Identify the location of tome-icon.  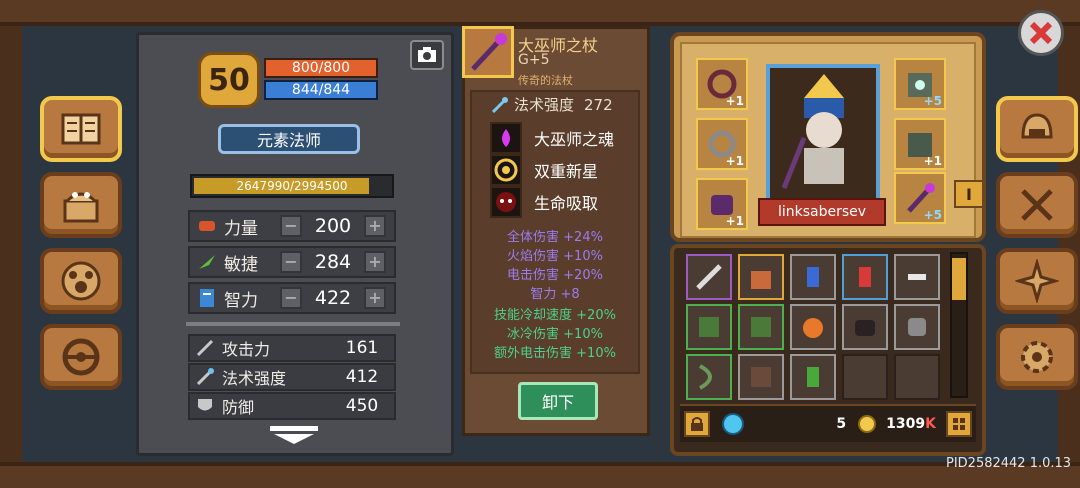
(207, 298).